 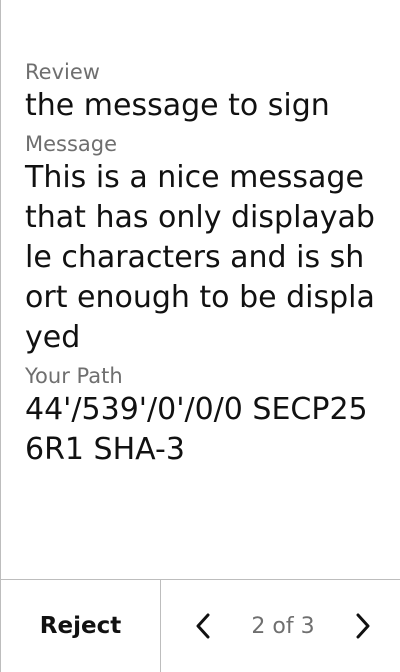 I want to click on review-label: Review, so click(x=62, y=72).